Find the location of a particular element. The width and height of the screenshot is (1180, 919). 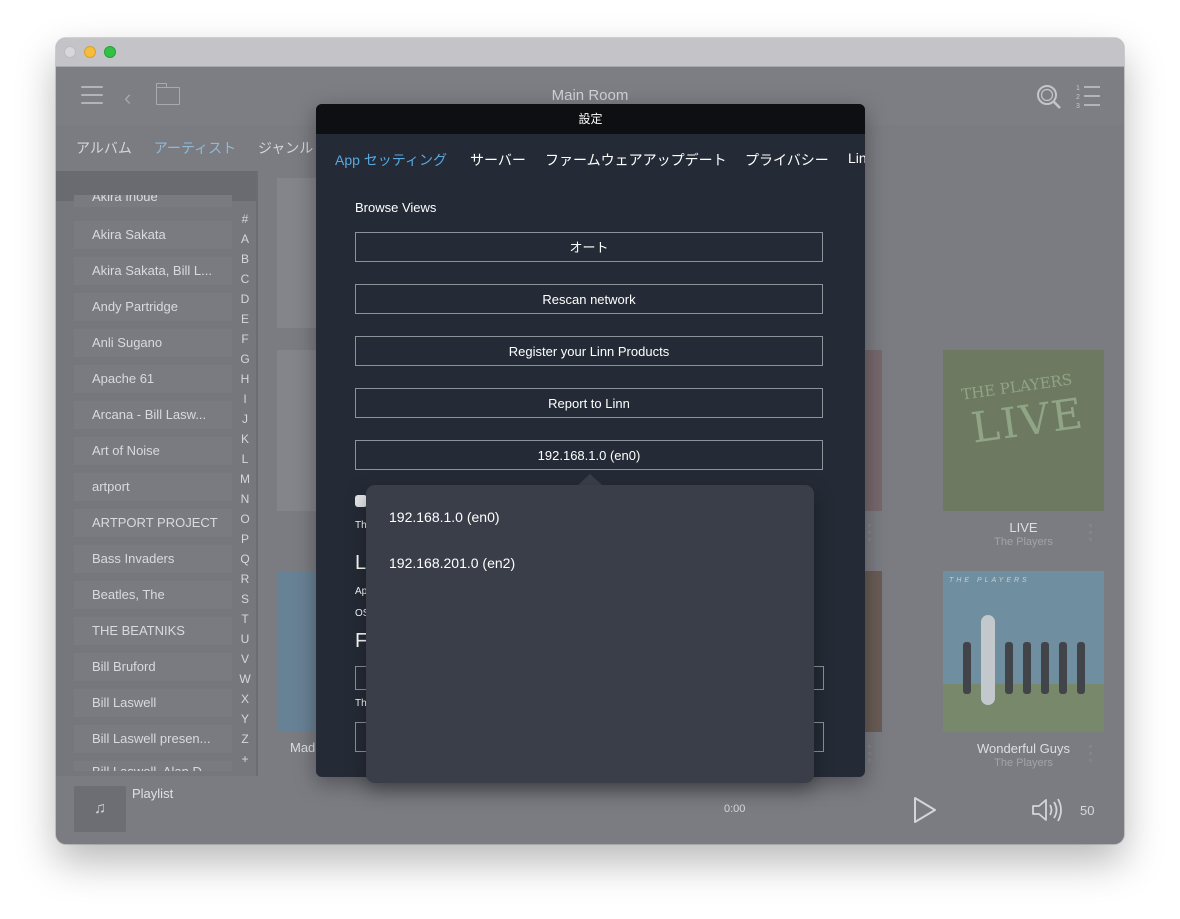

index-letter: U is located at coordinates (245, 639).